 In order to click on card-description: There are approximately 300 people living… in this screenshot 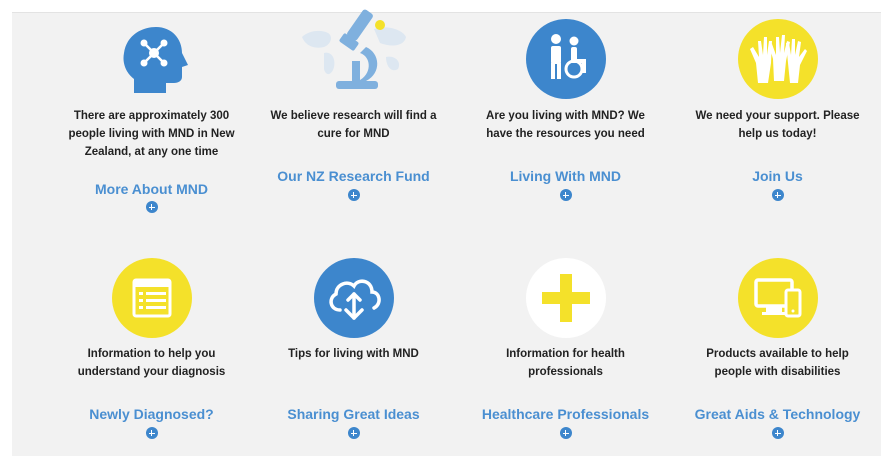, I will do `click(151, 134)`.